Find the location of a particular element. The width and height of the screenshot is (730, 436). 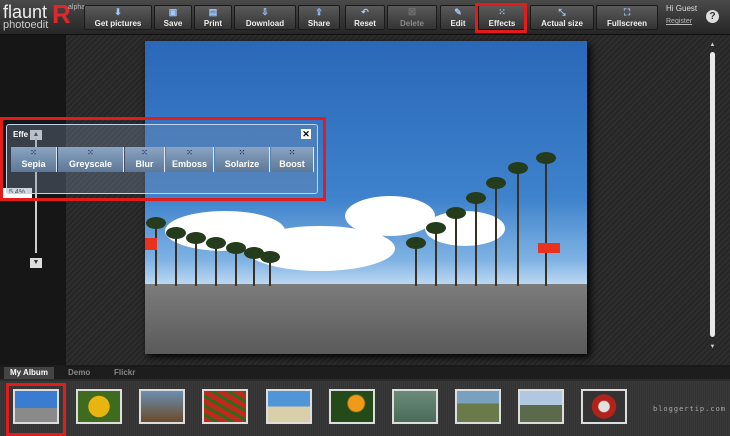

user-area: Hi Guest Register is located at coordinates (681, 14).